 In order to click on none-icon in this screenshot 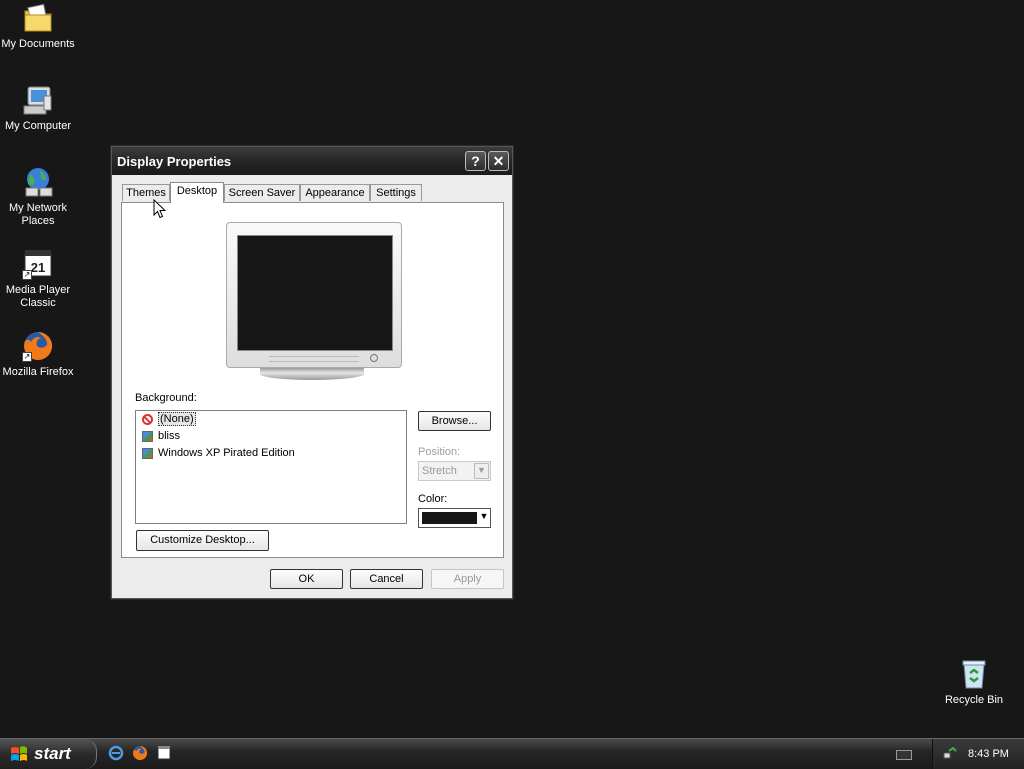, I will do `click(147, 419)`.